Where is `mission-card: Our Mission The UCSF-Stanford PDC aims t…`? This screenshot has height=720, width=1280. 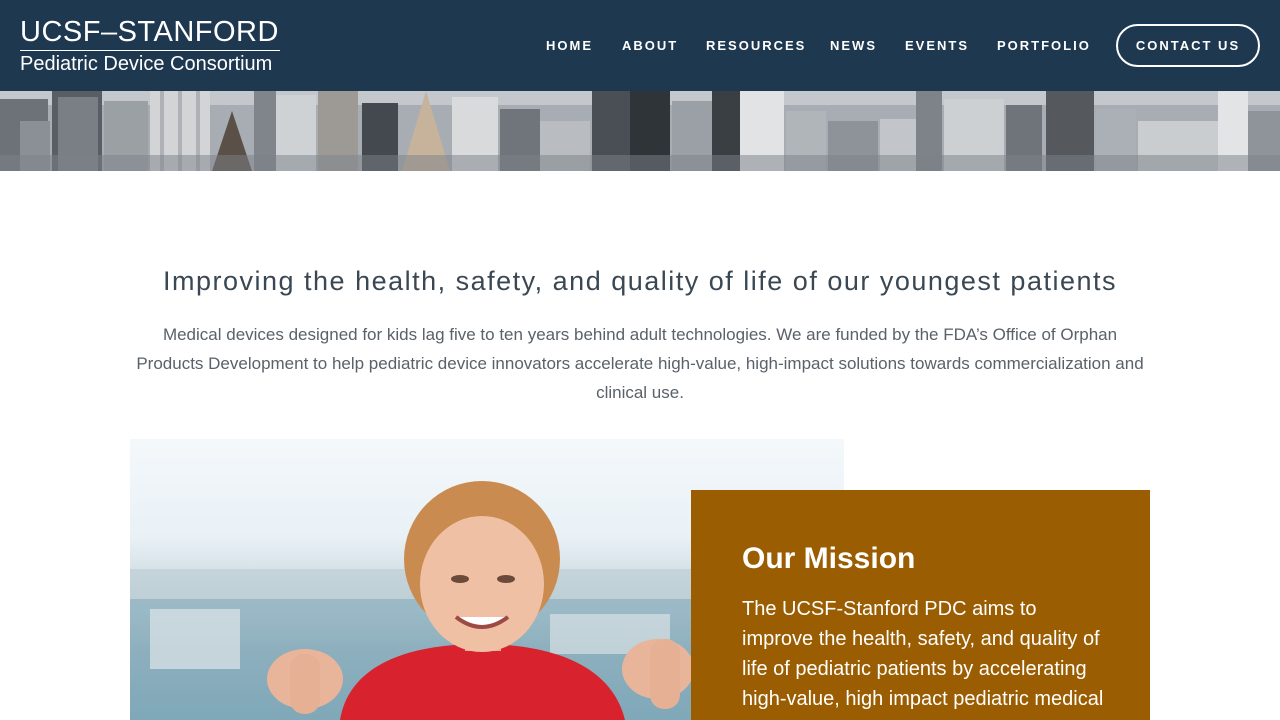 mission-card: Our Mission The UCSF-Stanford PDC aims t… is located at coordinates (920, 605).